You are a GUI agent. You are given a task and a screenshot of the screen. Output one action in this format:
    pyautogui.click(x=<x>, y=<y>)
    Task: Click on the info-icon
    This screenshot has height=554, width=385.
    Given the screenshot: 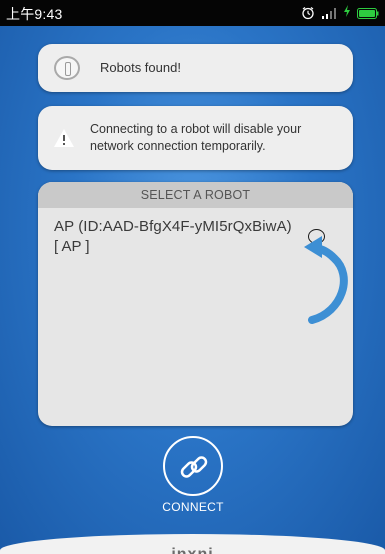 What is the action you would take?
    pyautogui.click(x=67, y=68)
    